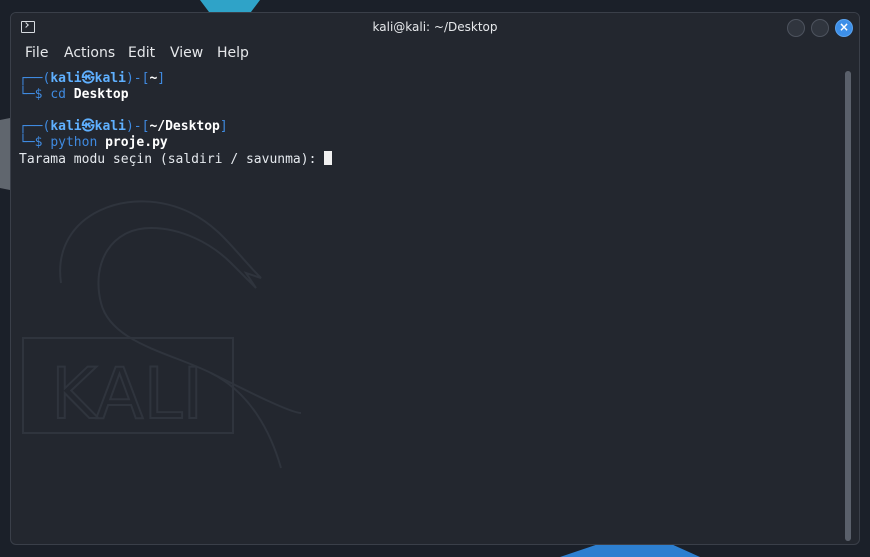 The height and width of the screenshot is (557, 870). Describe the element at coordinates (36, 53) in the screenshot. I see `menu-file: File` at that location.